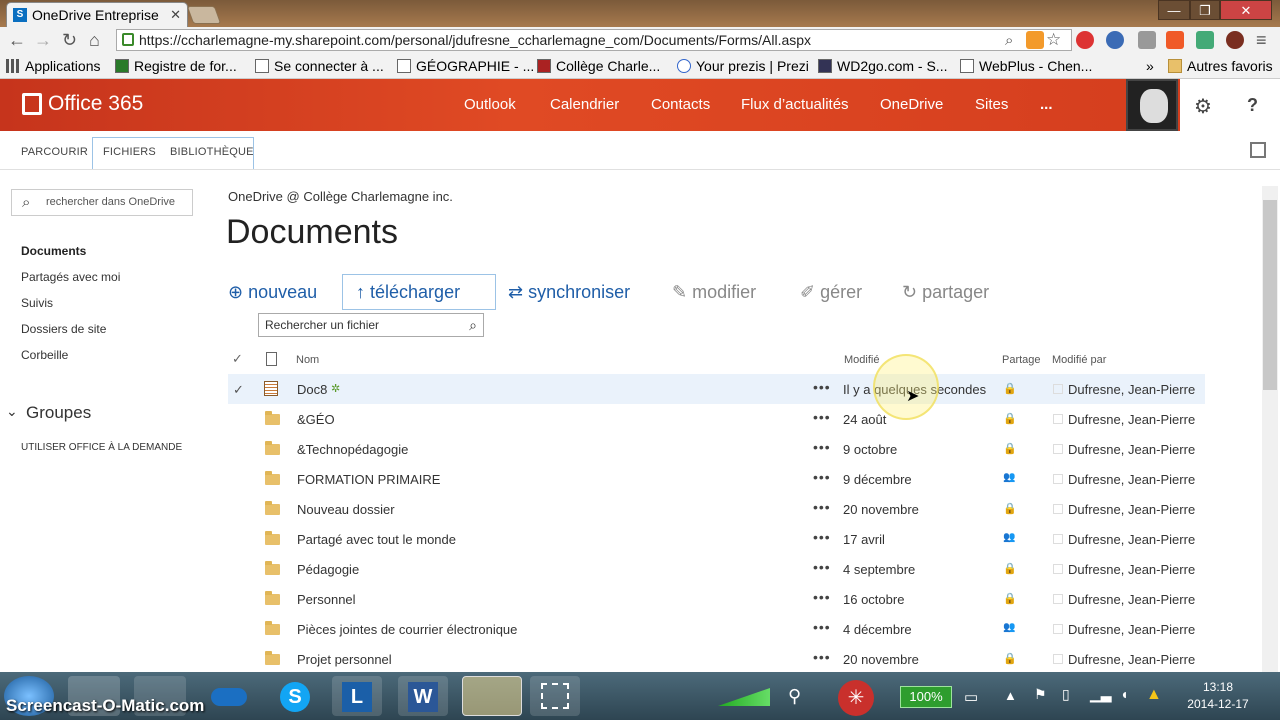  I want to click on file-name: Doc8, so click(312, 389).